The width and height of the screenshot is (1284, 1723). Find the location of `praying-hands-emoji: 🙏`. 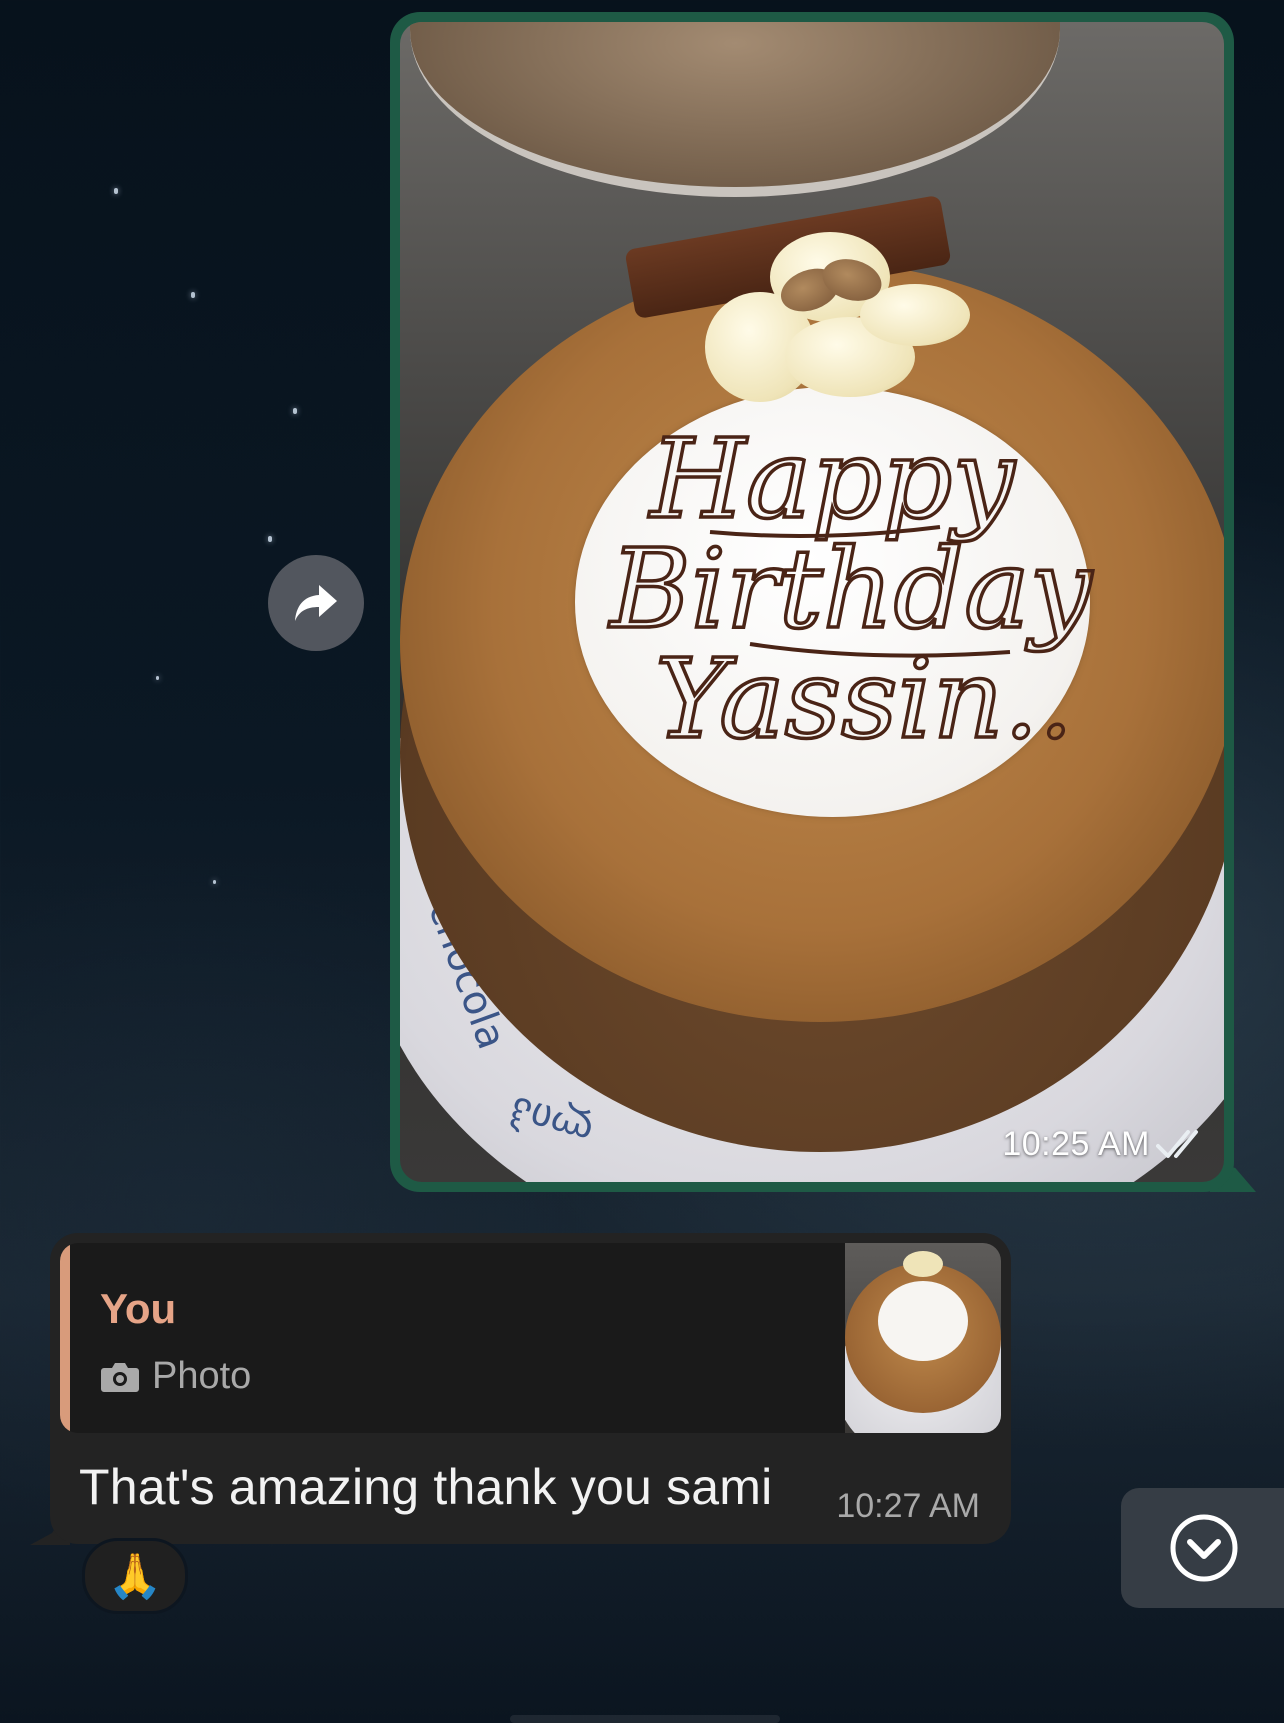

praying-hands-emoji: 🙏 is located at coordinates (135, 1576).